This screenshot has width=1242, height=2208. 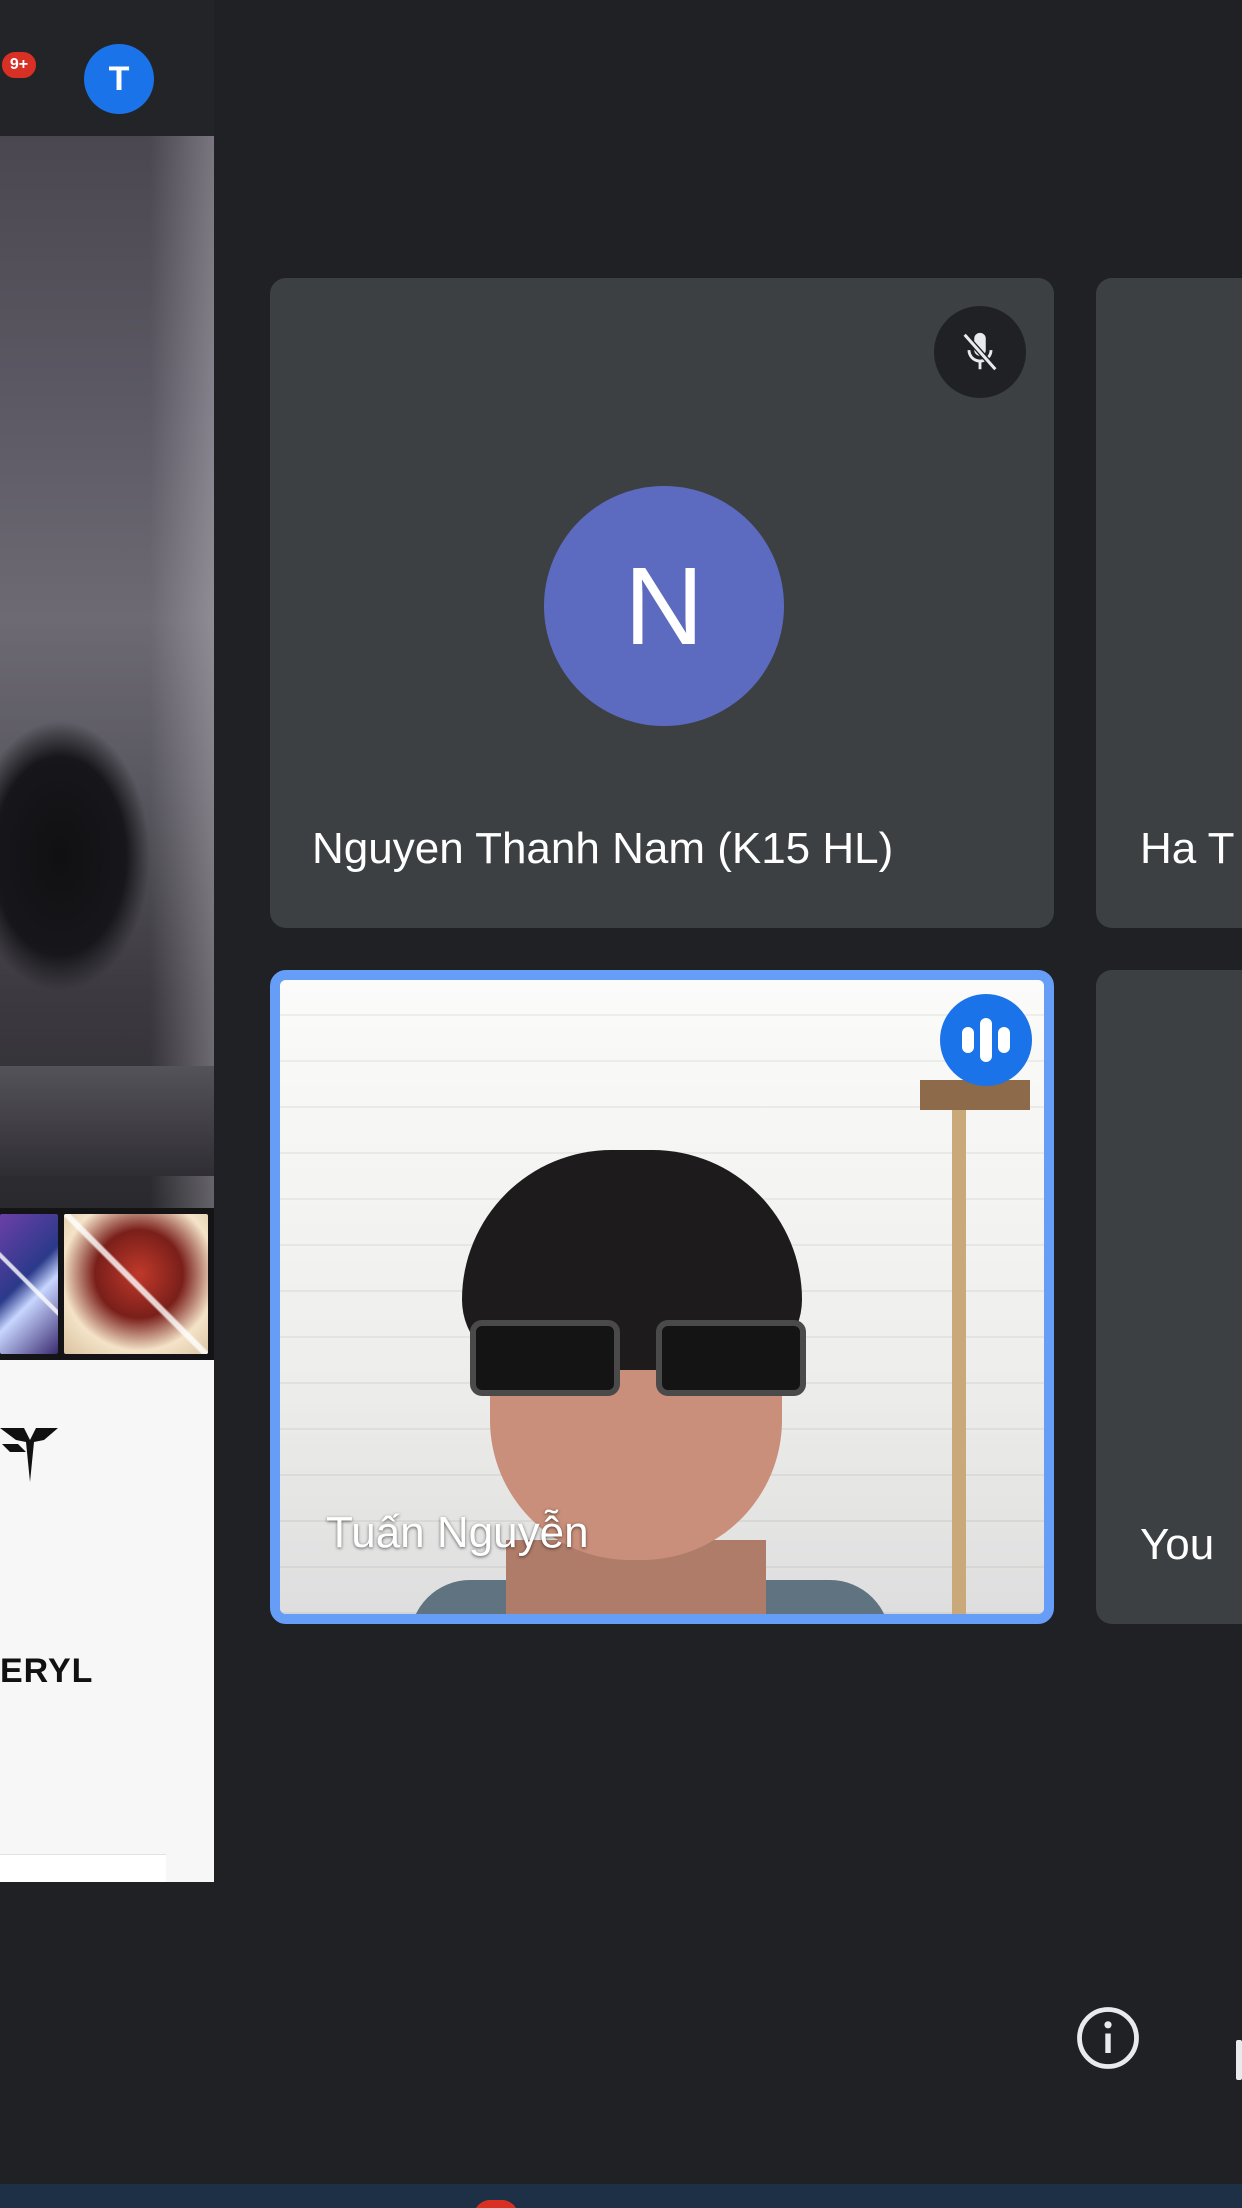 I want to click on video-shadow-area, so click(x=107, y=1121).